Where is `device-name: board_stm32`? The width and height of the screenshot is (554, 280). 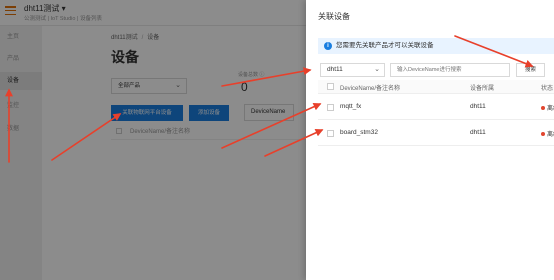 device-name: board_stm32 is located at coordinates (359, 132).